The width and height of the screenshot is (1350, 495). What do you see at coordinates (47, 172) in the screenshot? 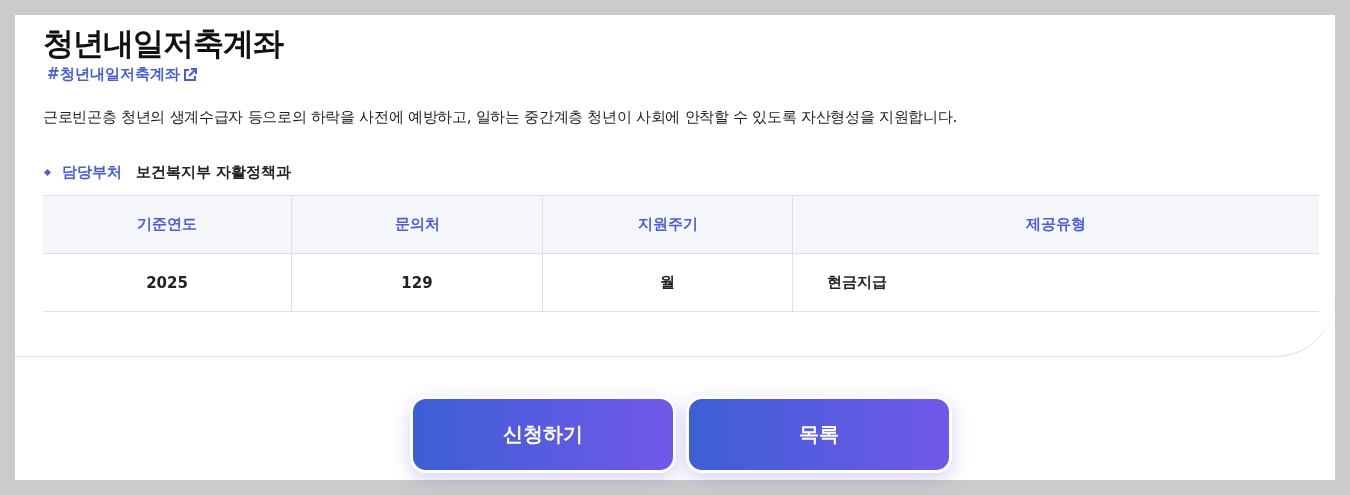
I see `bullet-icon` at bounding box center [47, 172].